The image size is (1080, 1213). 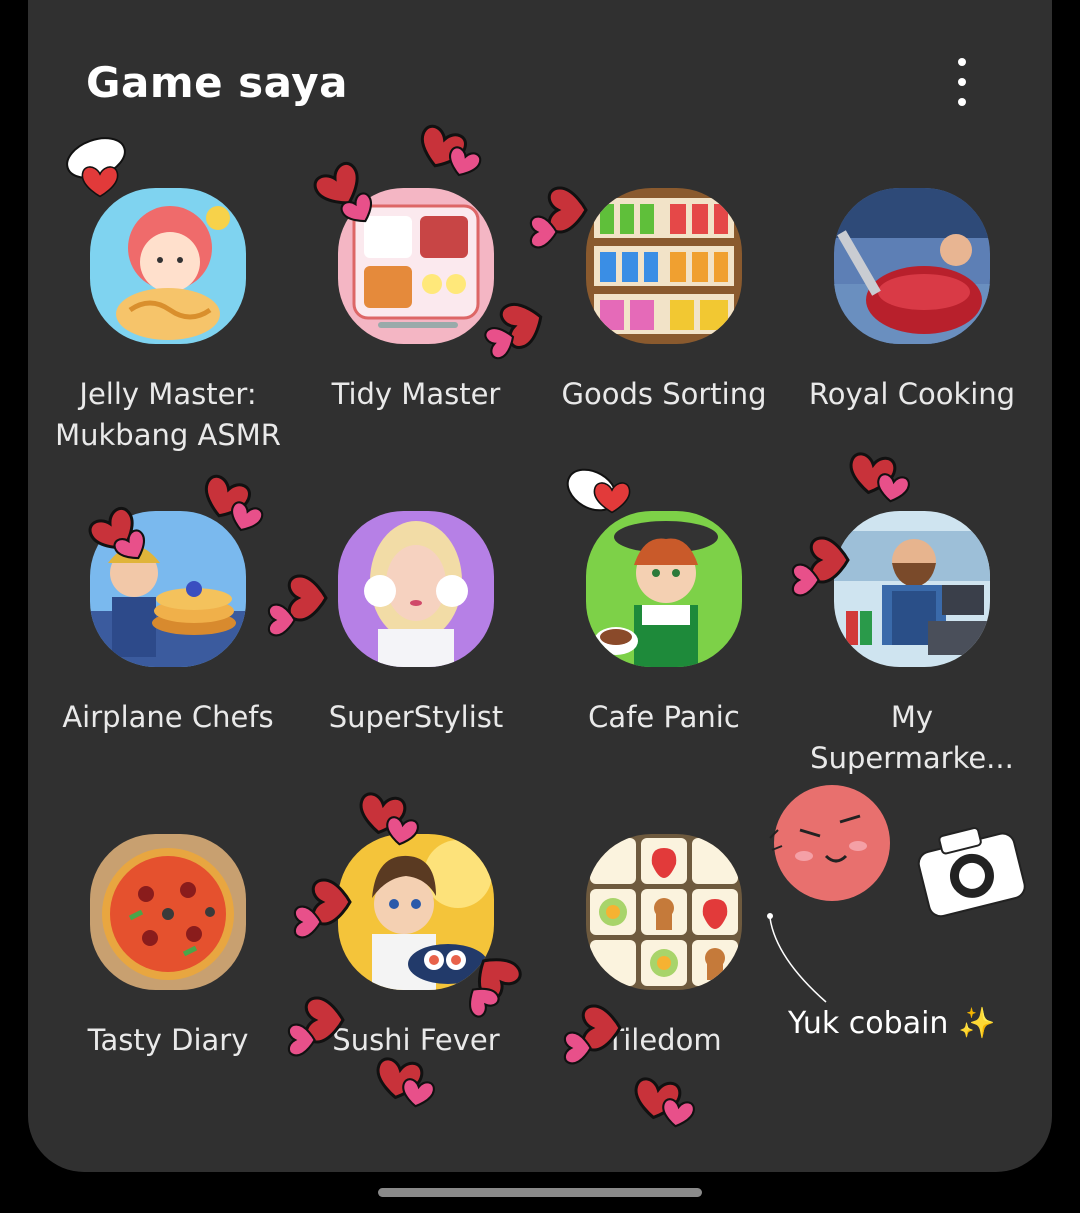 I want to click on app-cafe-panic: Cafe Panic, so click(x=664, y=624).